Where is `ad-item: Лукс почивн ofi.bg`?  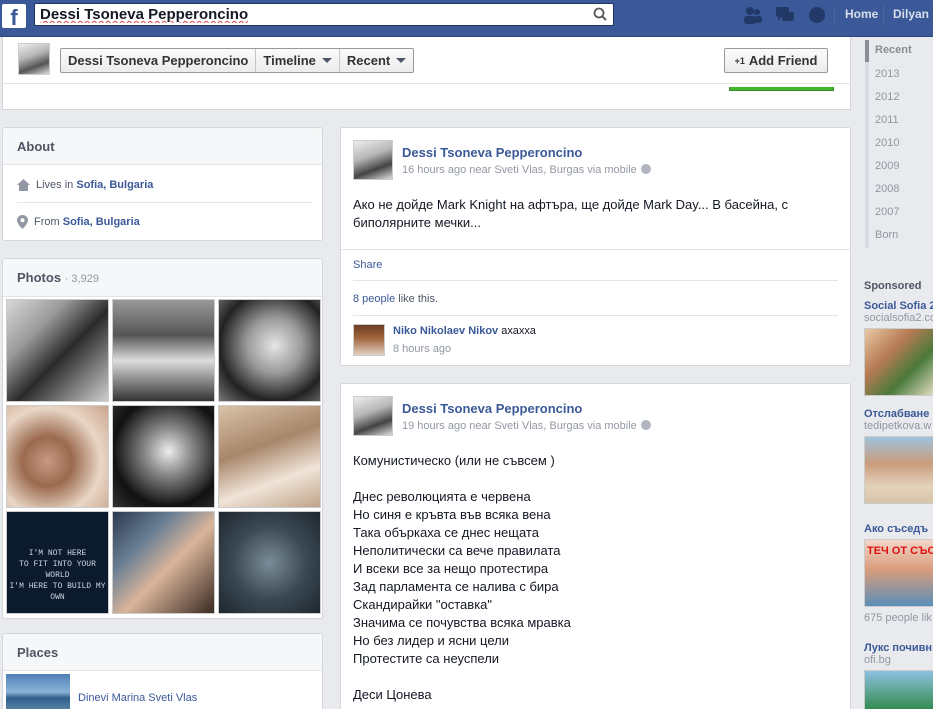
ad-item: Лукс почивн ofi.bg is located at coordinates (898, 675).